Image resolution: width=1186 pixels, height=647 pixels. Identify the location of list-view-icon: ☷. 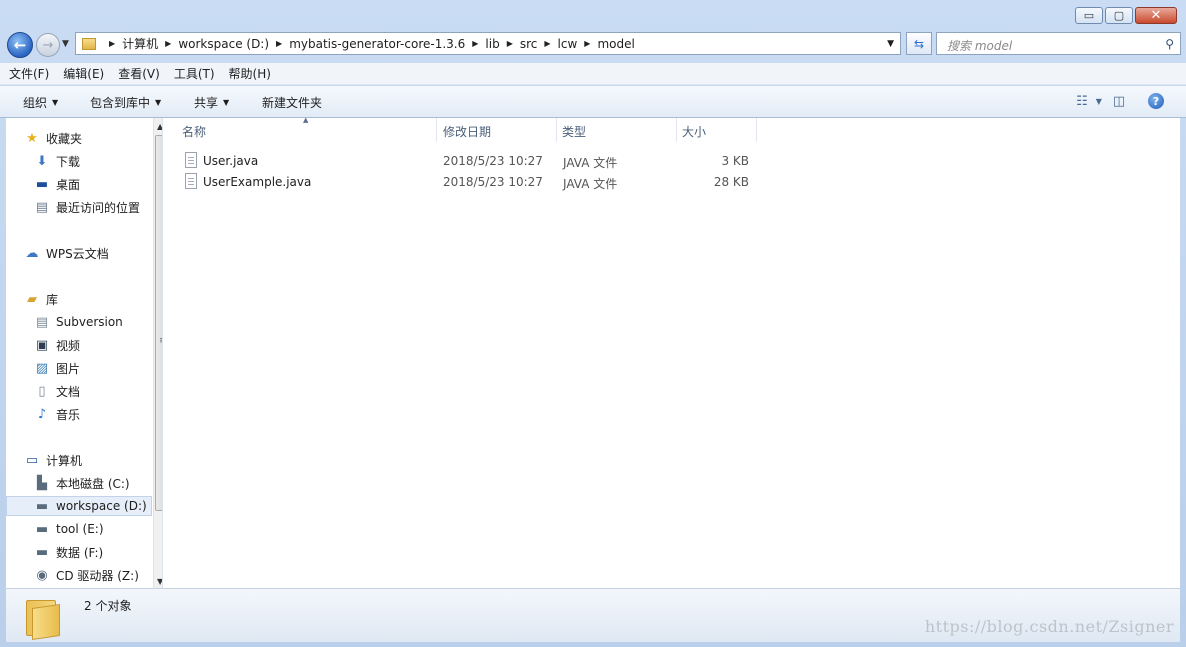
(1082, 101).